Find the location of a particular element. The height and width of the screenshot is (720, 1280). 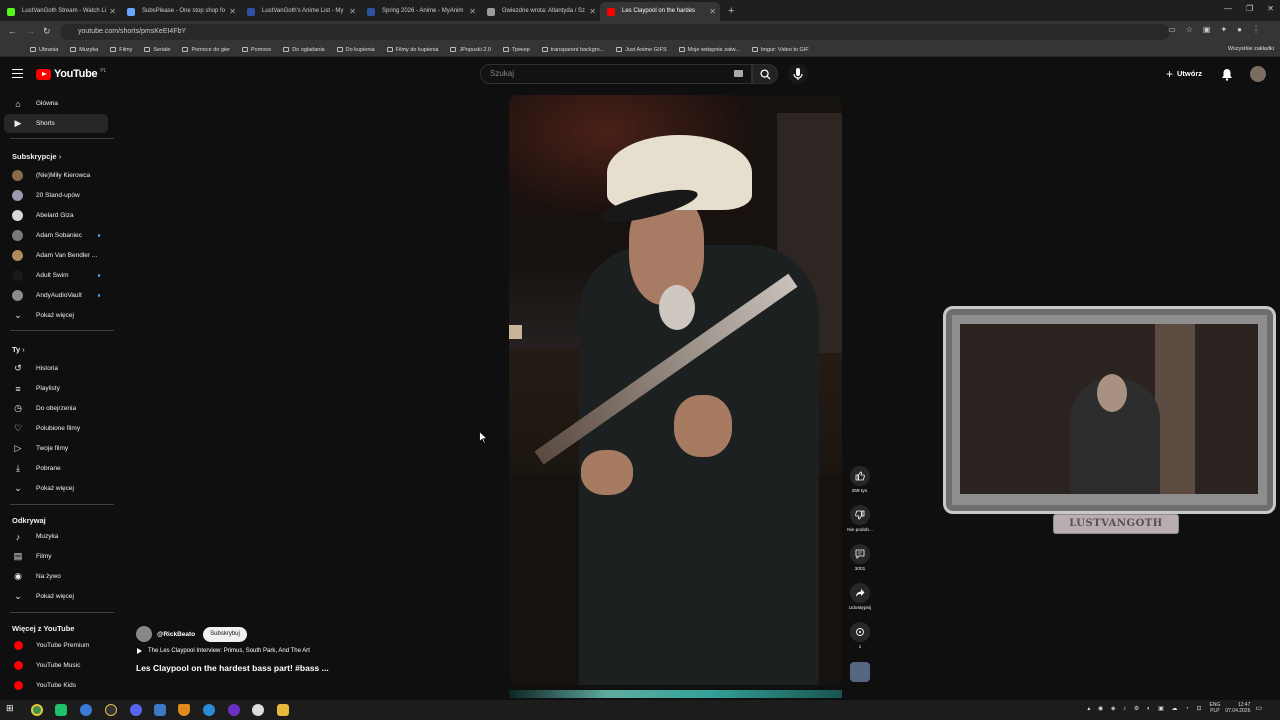

sidebar-item-you: ↺ Historia is located at coordinates (56, 368).